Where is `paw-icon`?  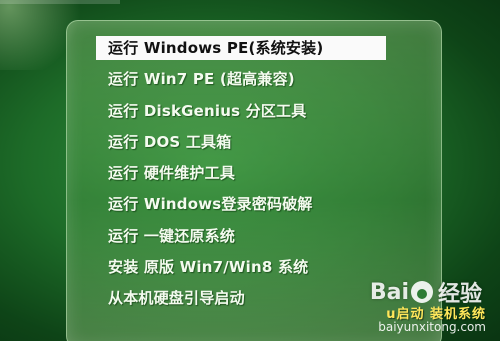 paw-icon is located at coordinates (421, 292).